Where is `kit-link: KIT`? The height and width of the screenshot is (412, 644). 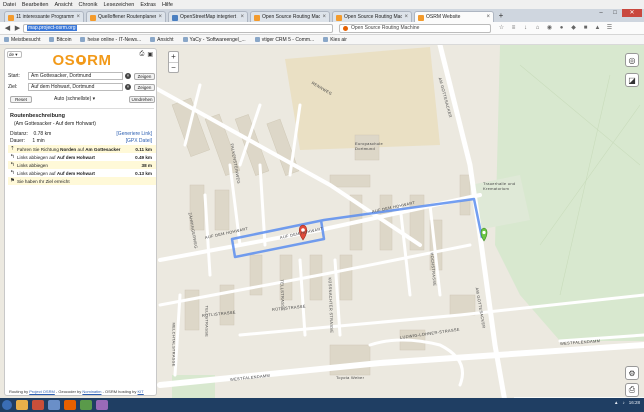
kit-link: KIT is located at coordinates (141, 391).